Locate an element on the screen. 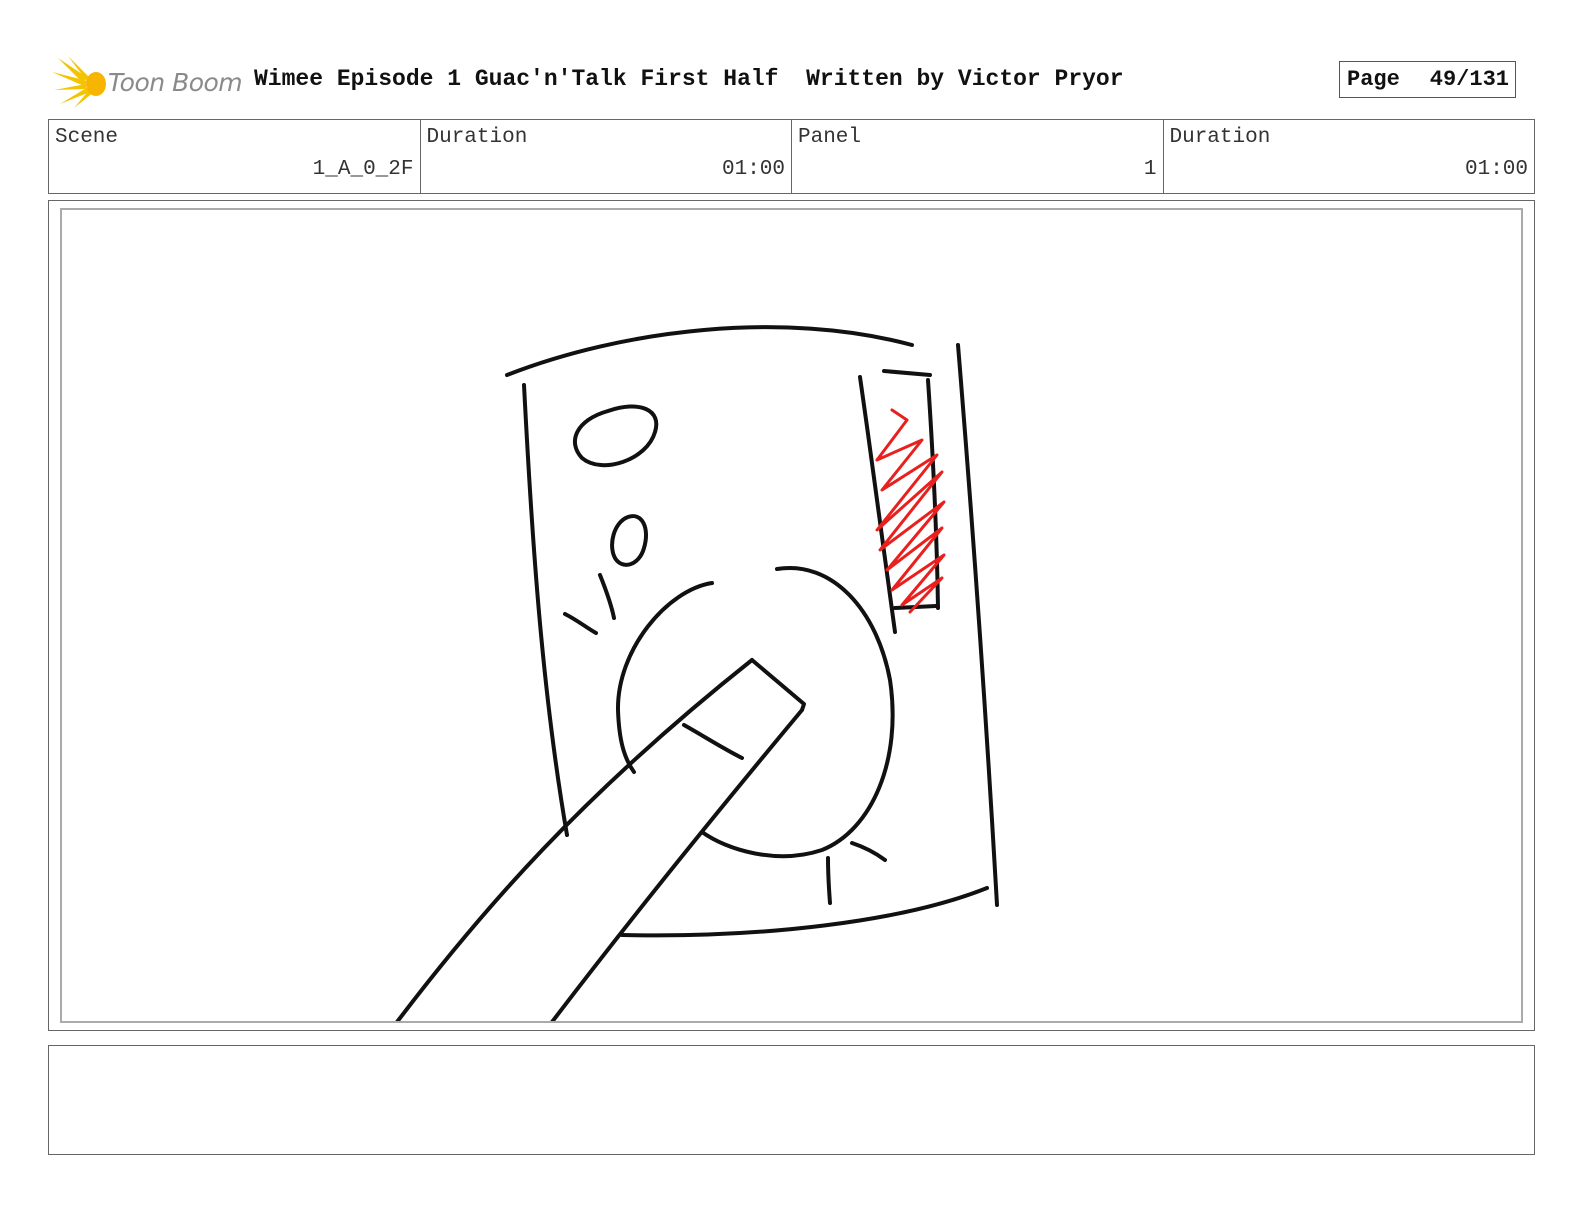  toon-boom-burst-icon is located at coordinates (79, 82).